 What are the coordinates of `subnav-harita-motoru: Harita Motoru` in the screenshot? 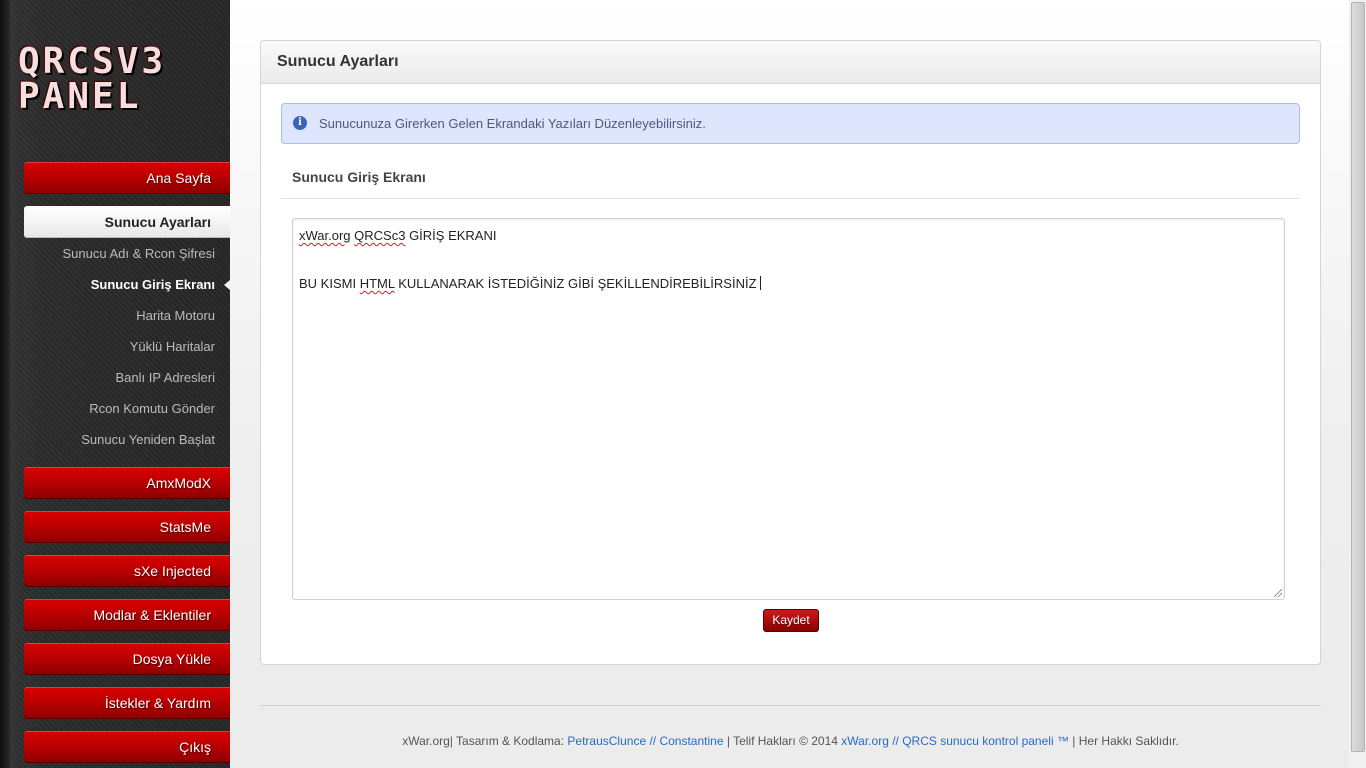 It's located at (175, 316).